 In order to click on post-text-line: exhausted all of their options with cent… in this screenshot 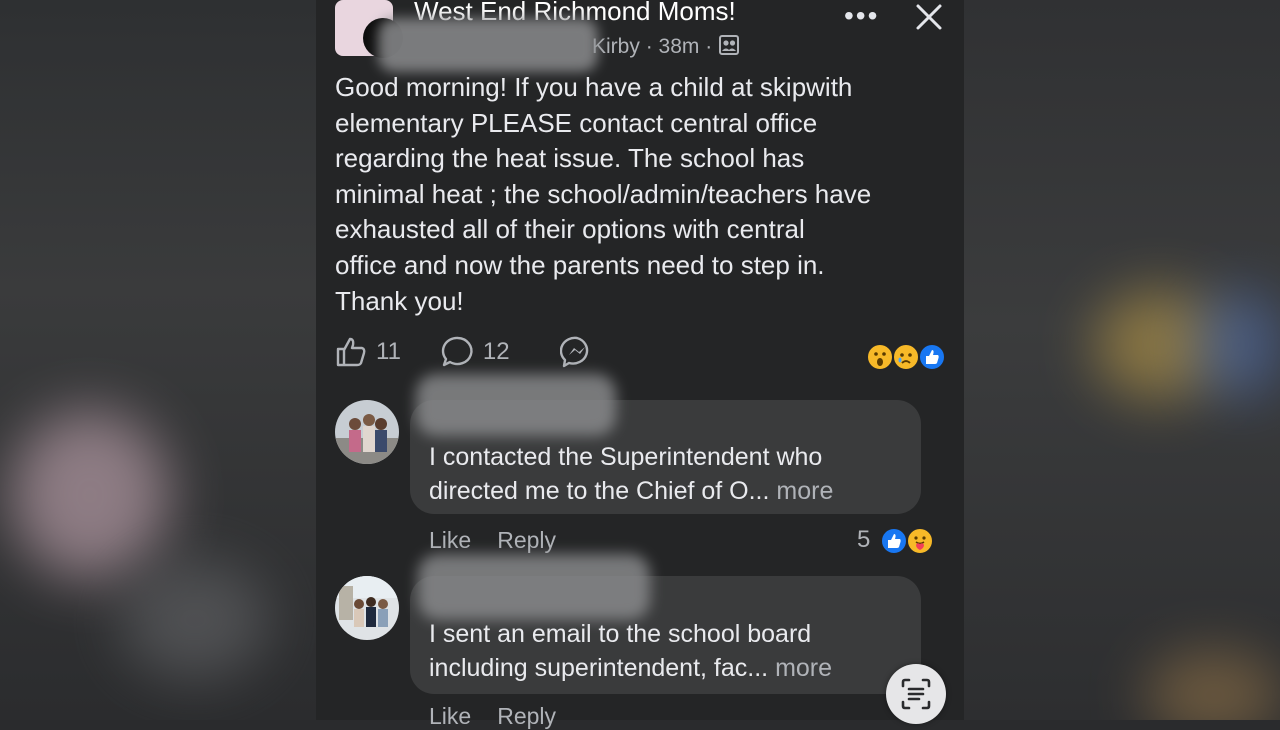, I will do `click(570, 229)`.